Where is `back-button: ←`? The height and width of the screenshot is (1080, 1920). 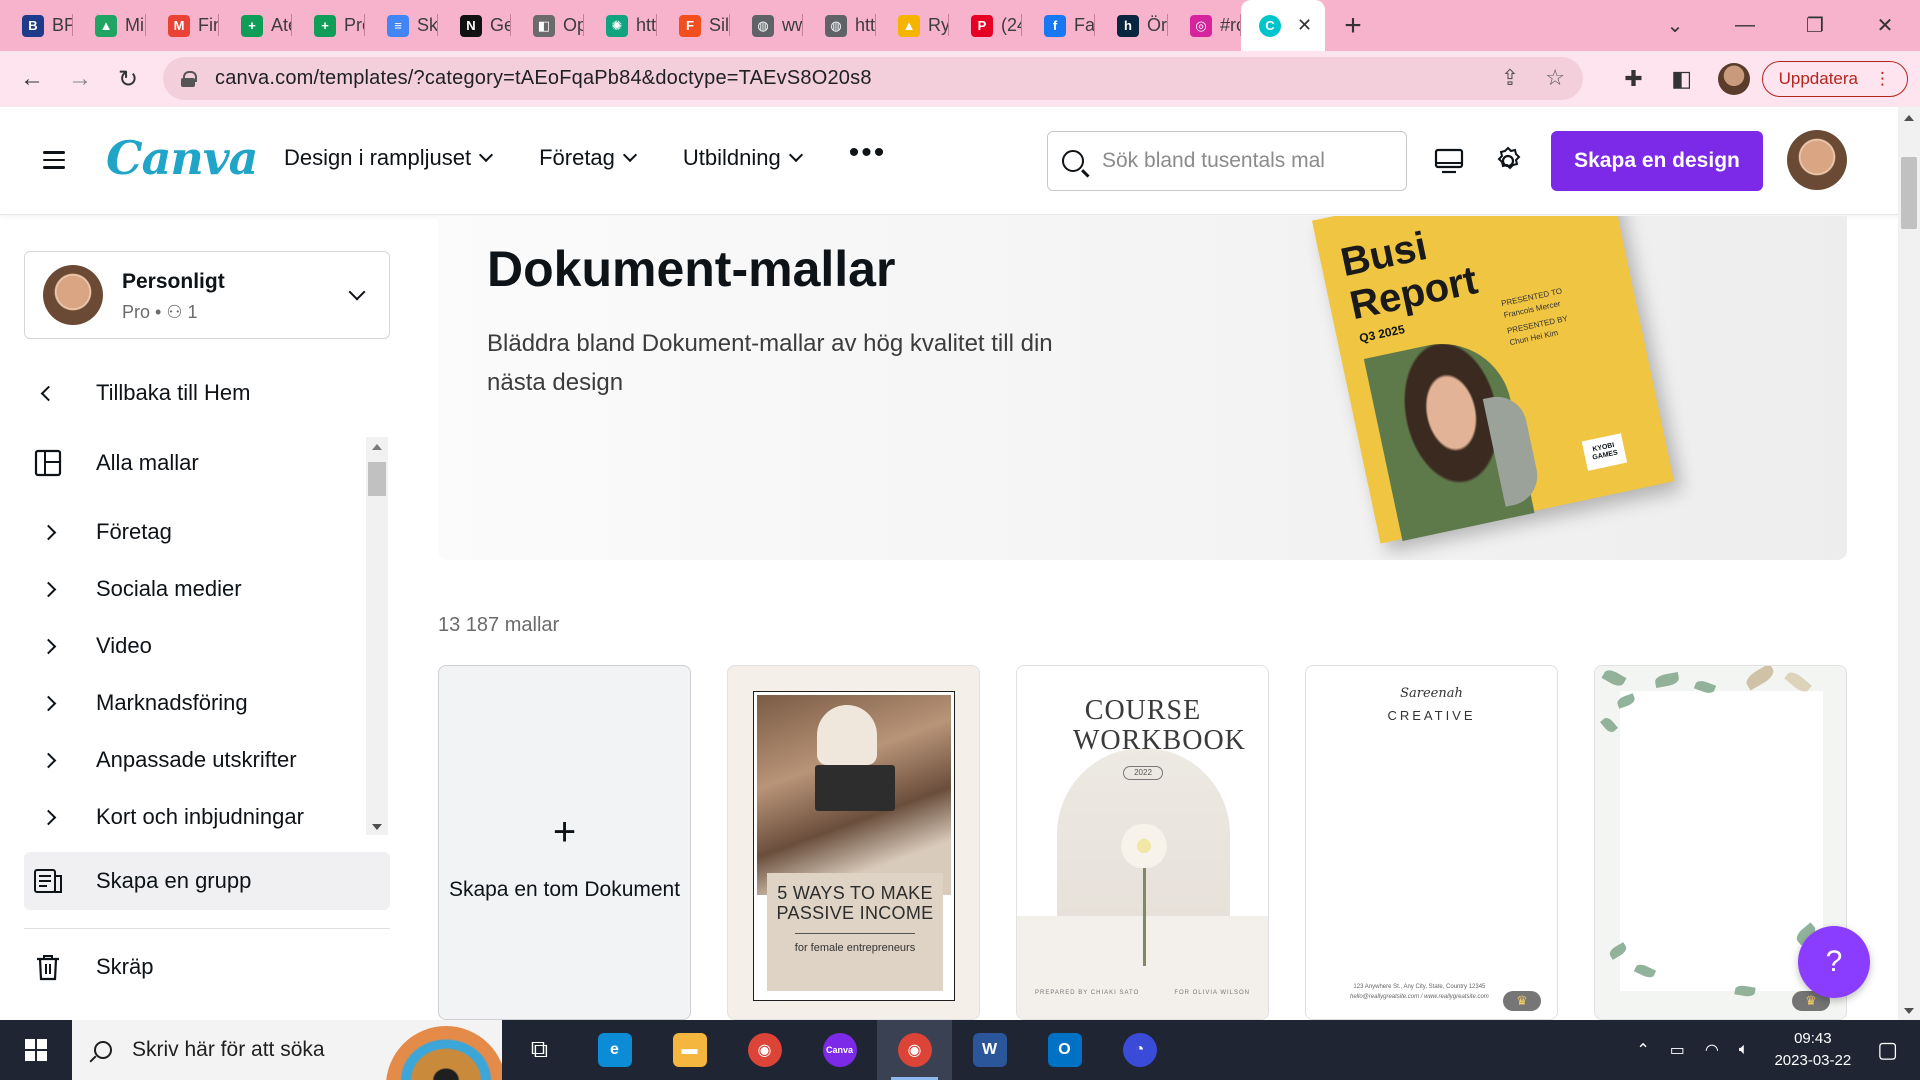
back-button: ← is located at coordinates (32, 79).